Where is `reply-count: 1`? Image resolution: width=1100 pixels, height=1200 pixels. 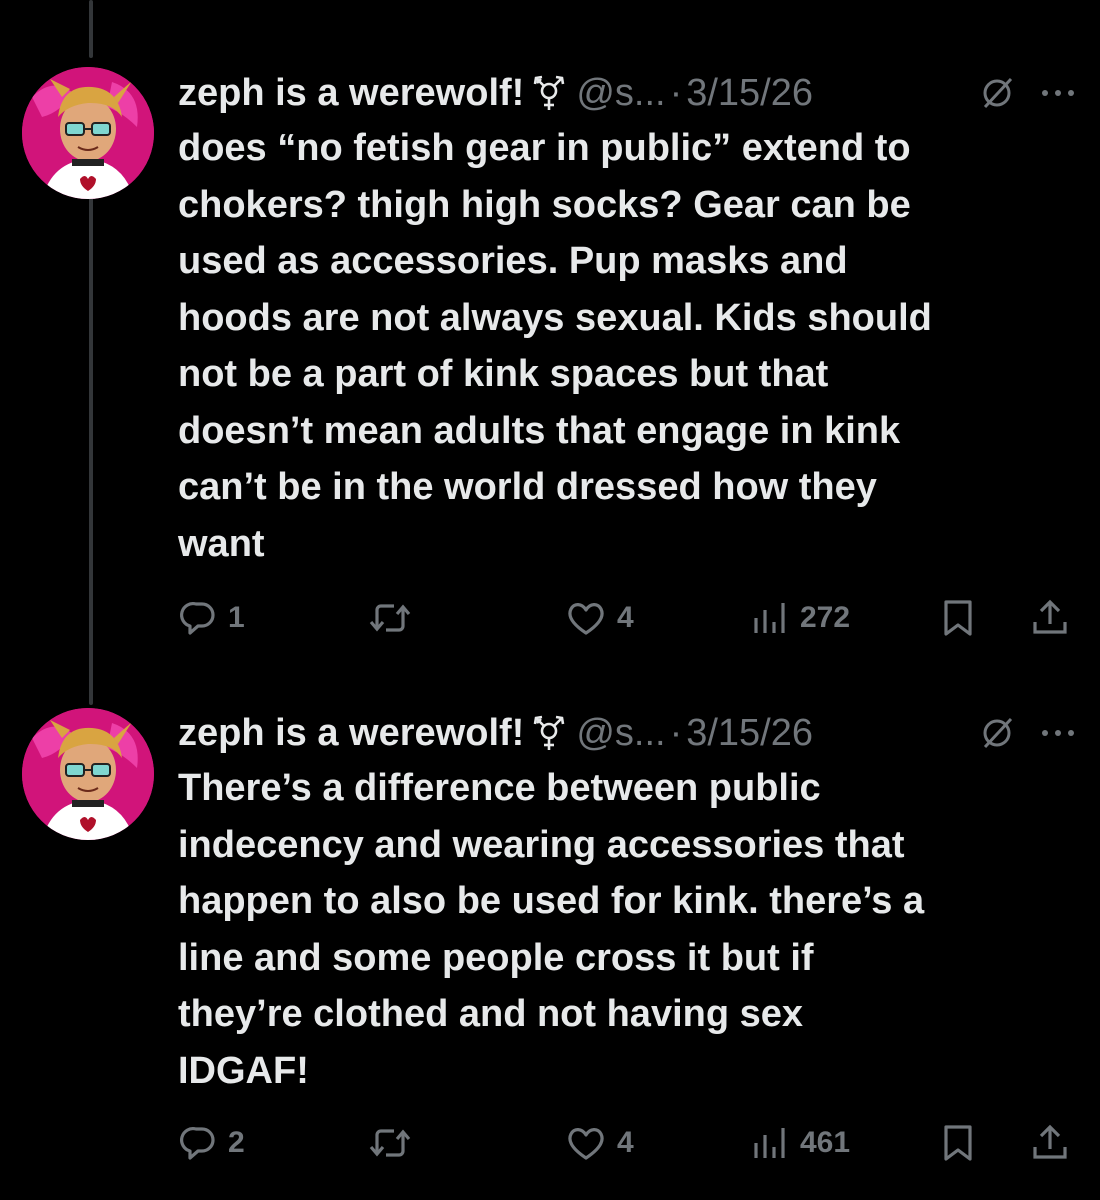
reply-count: 1 is located at coordinates (236, 617).